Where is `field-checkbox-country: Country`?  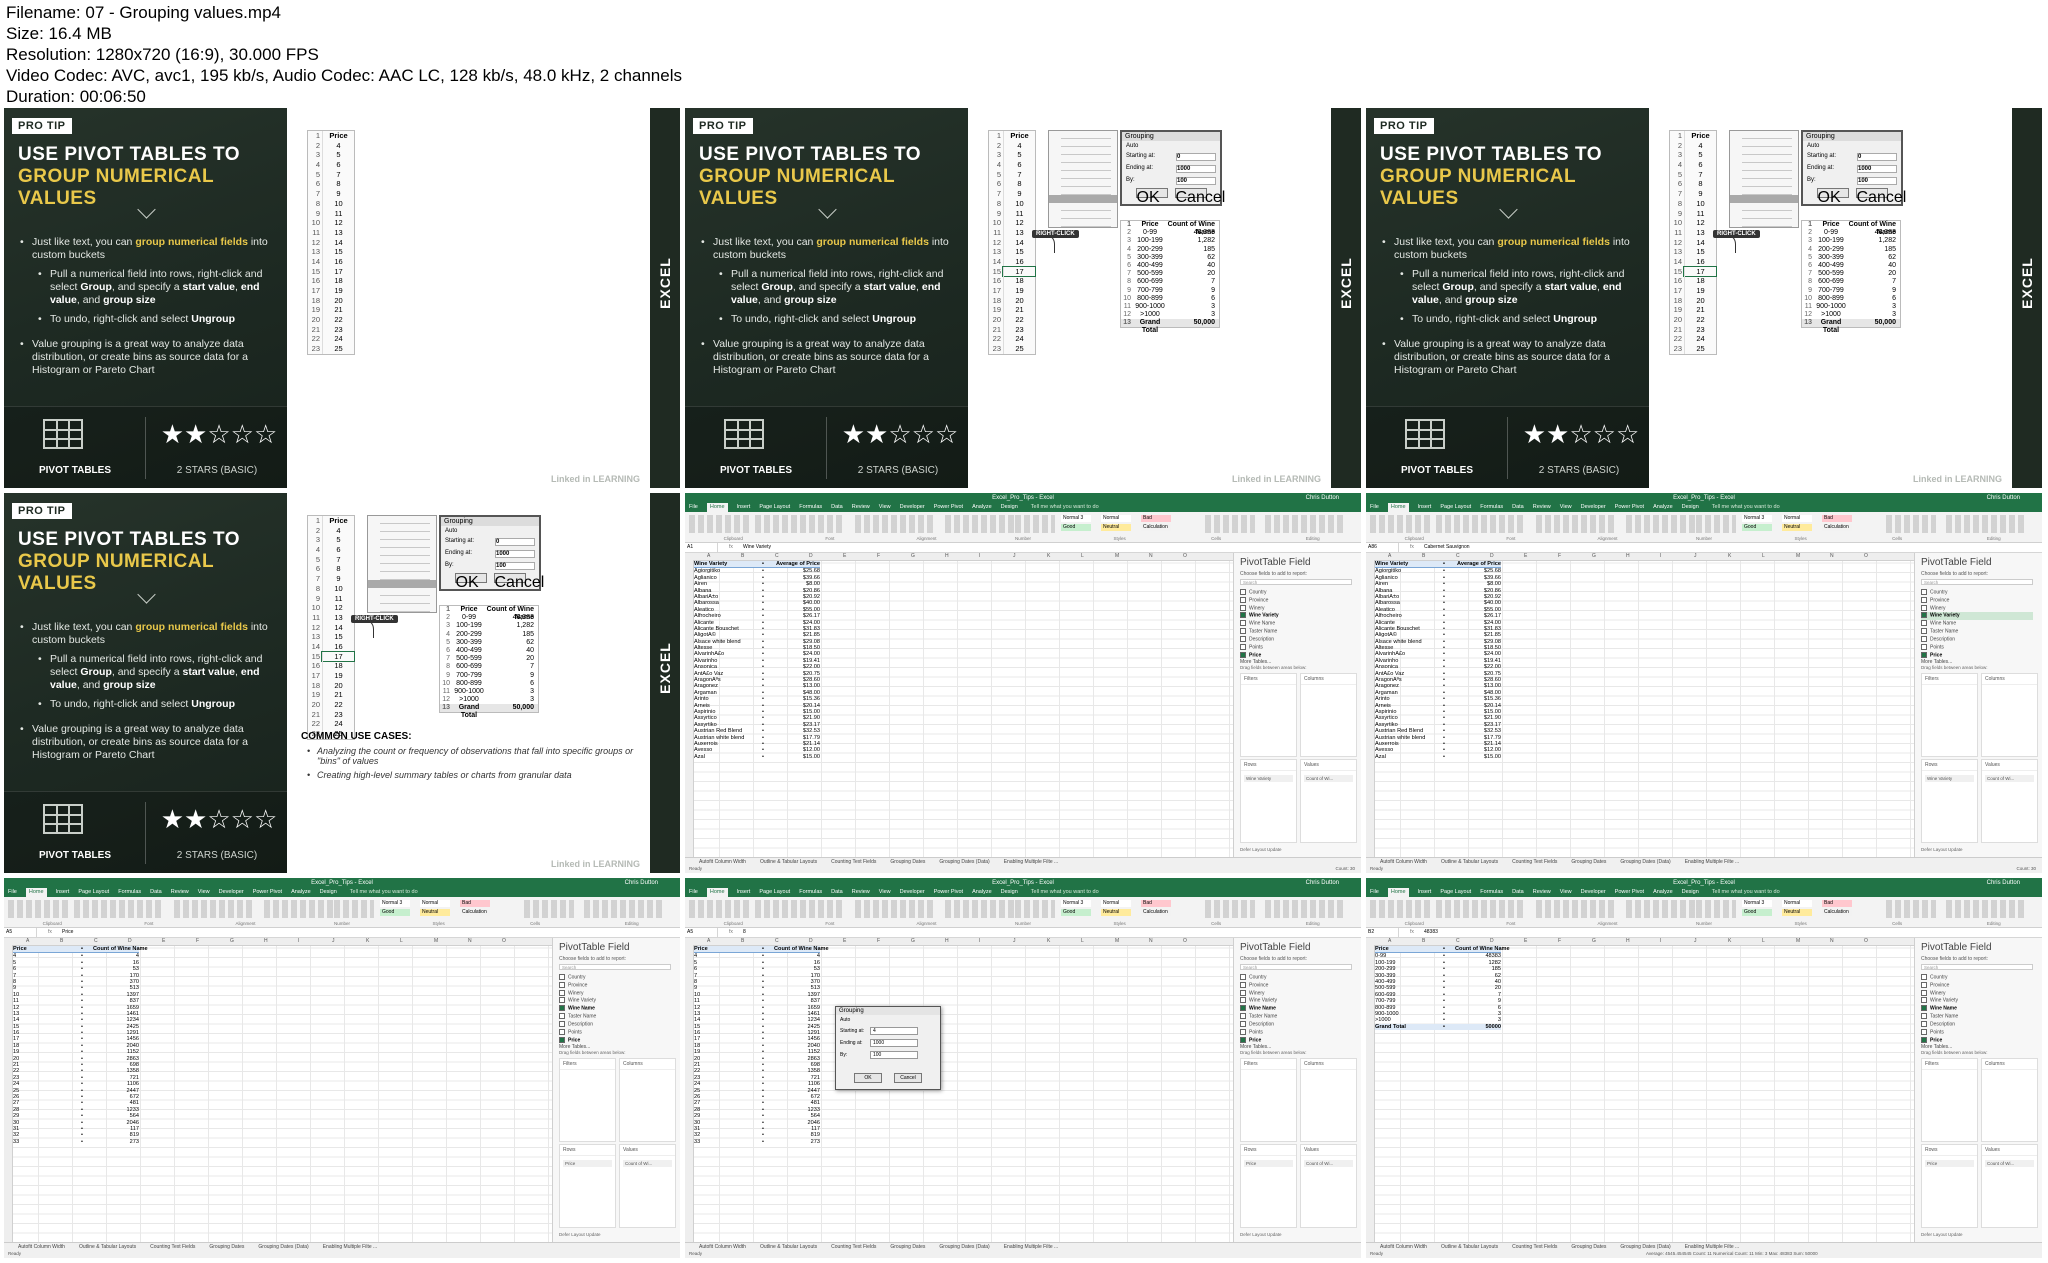 field-checkbox-country: Country is located at coordinates (1977, 593).